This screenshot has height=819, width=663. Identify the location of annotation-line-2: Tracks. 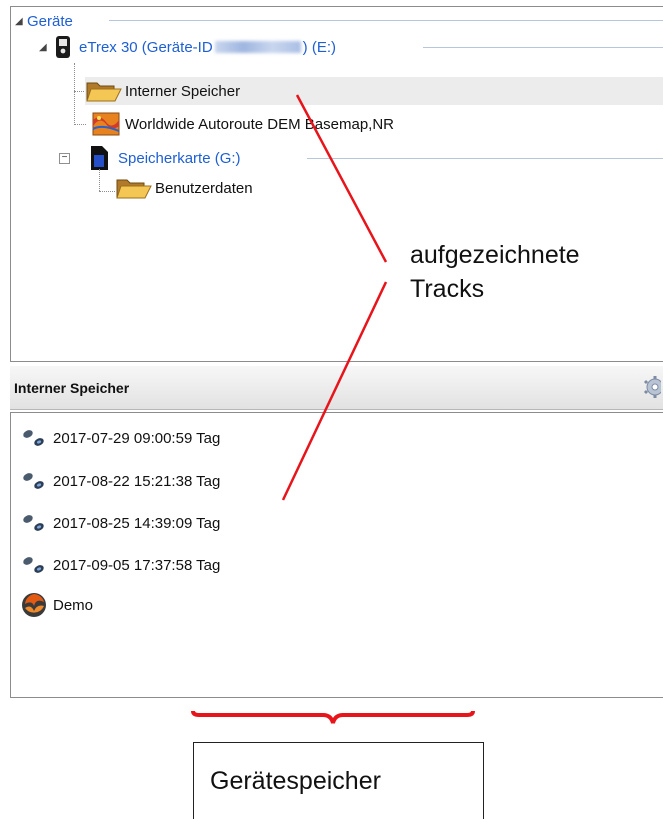
(447, 289).